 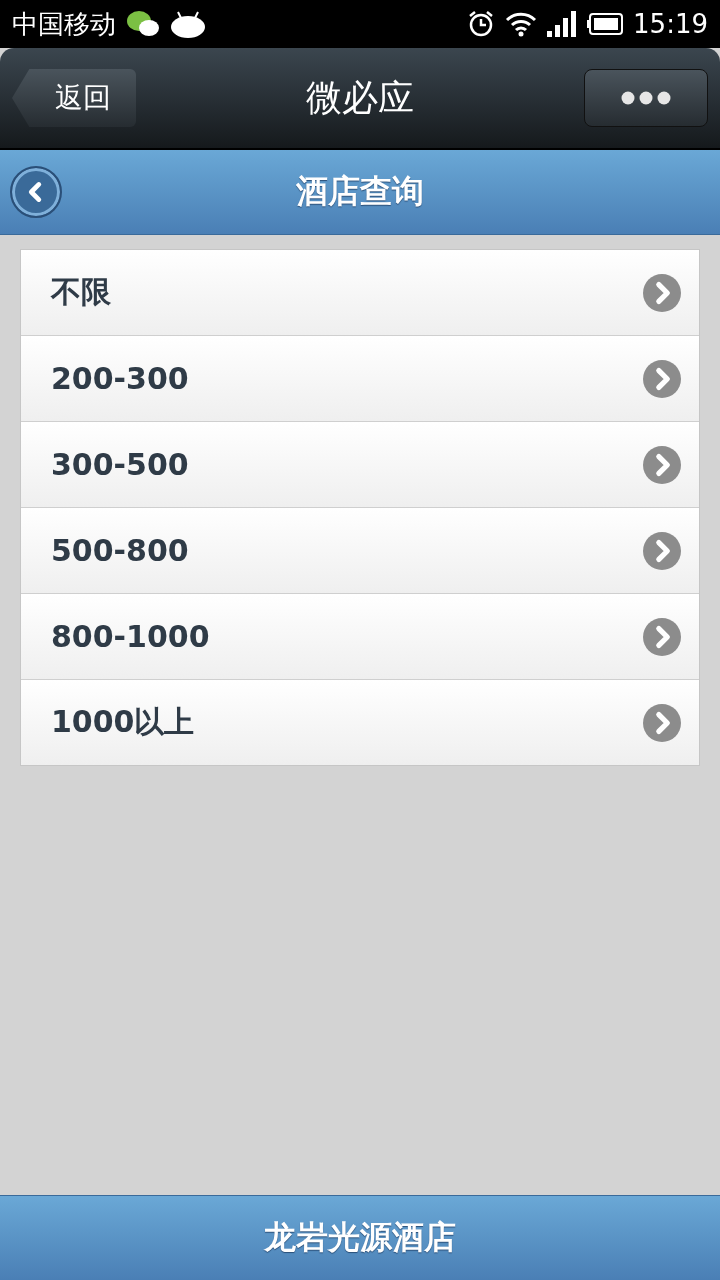 I want to click on price-range-label: 300-500, so click(x=120, y=464).